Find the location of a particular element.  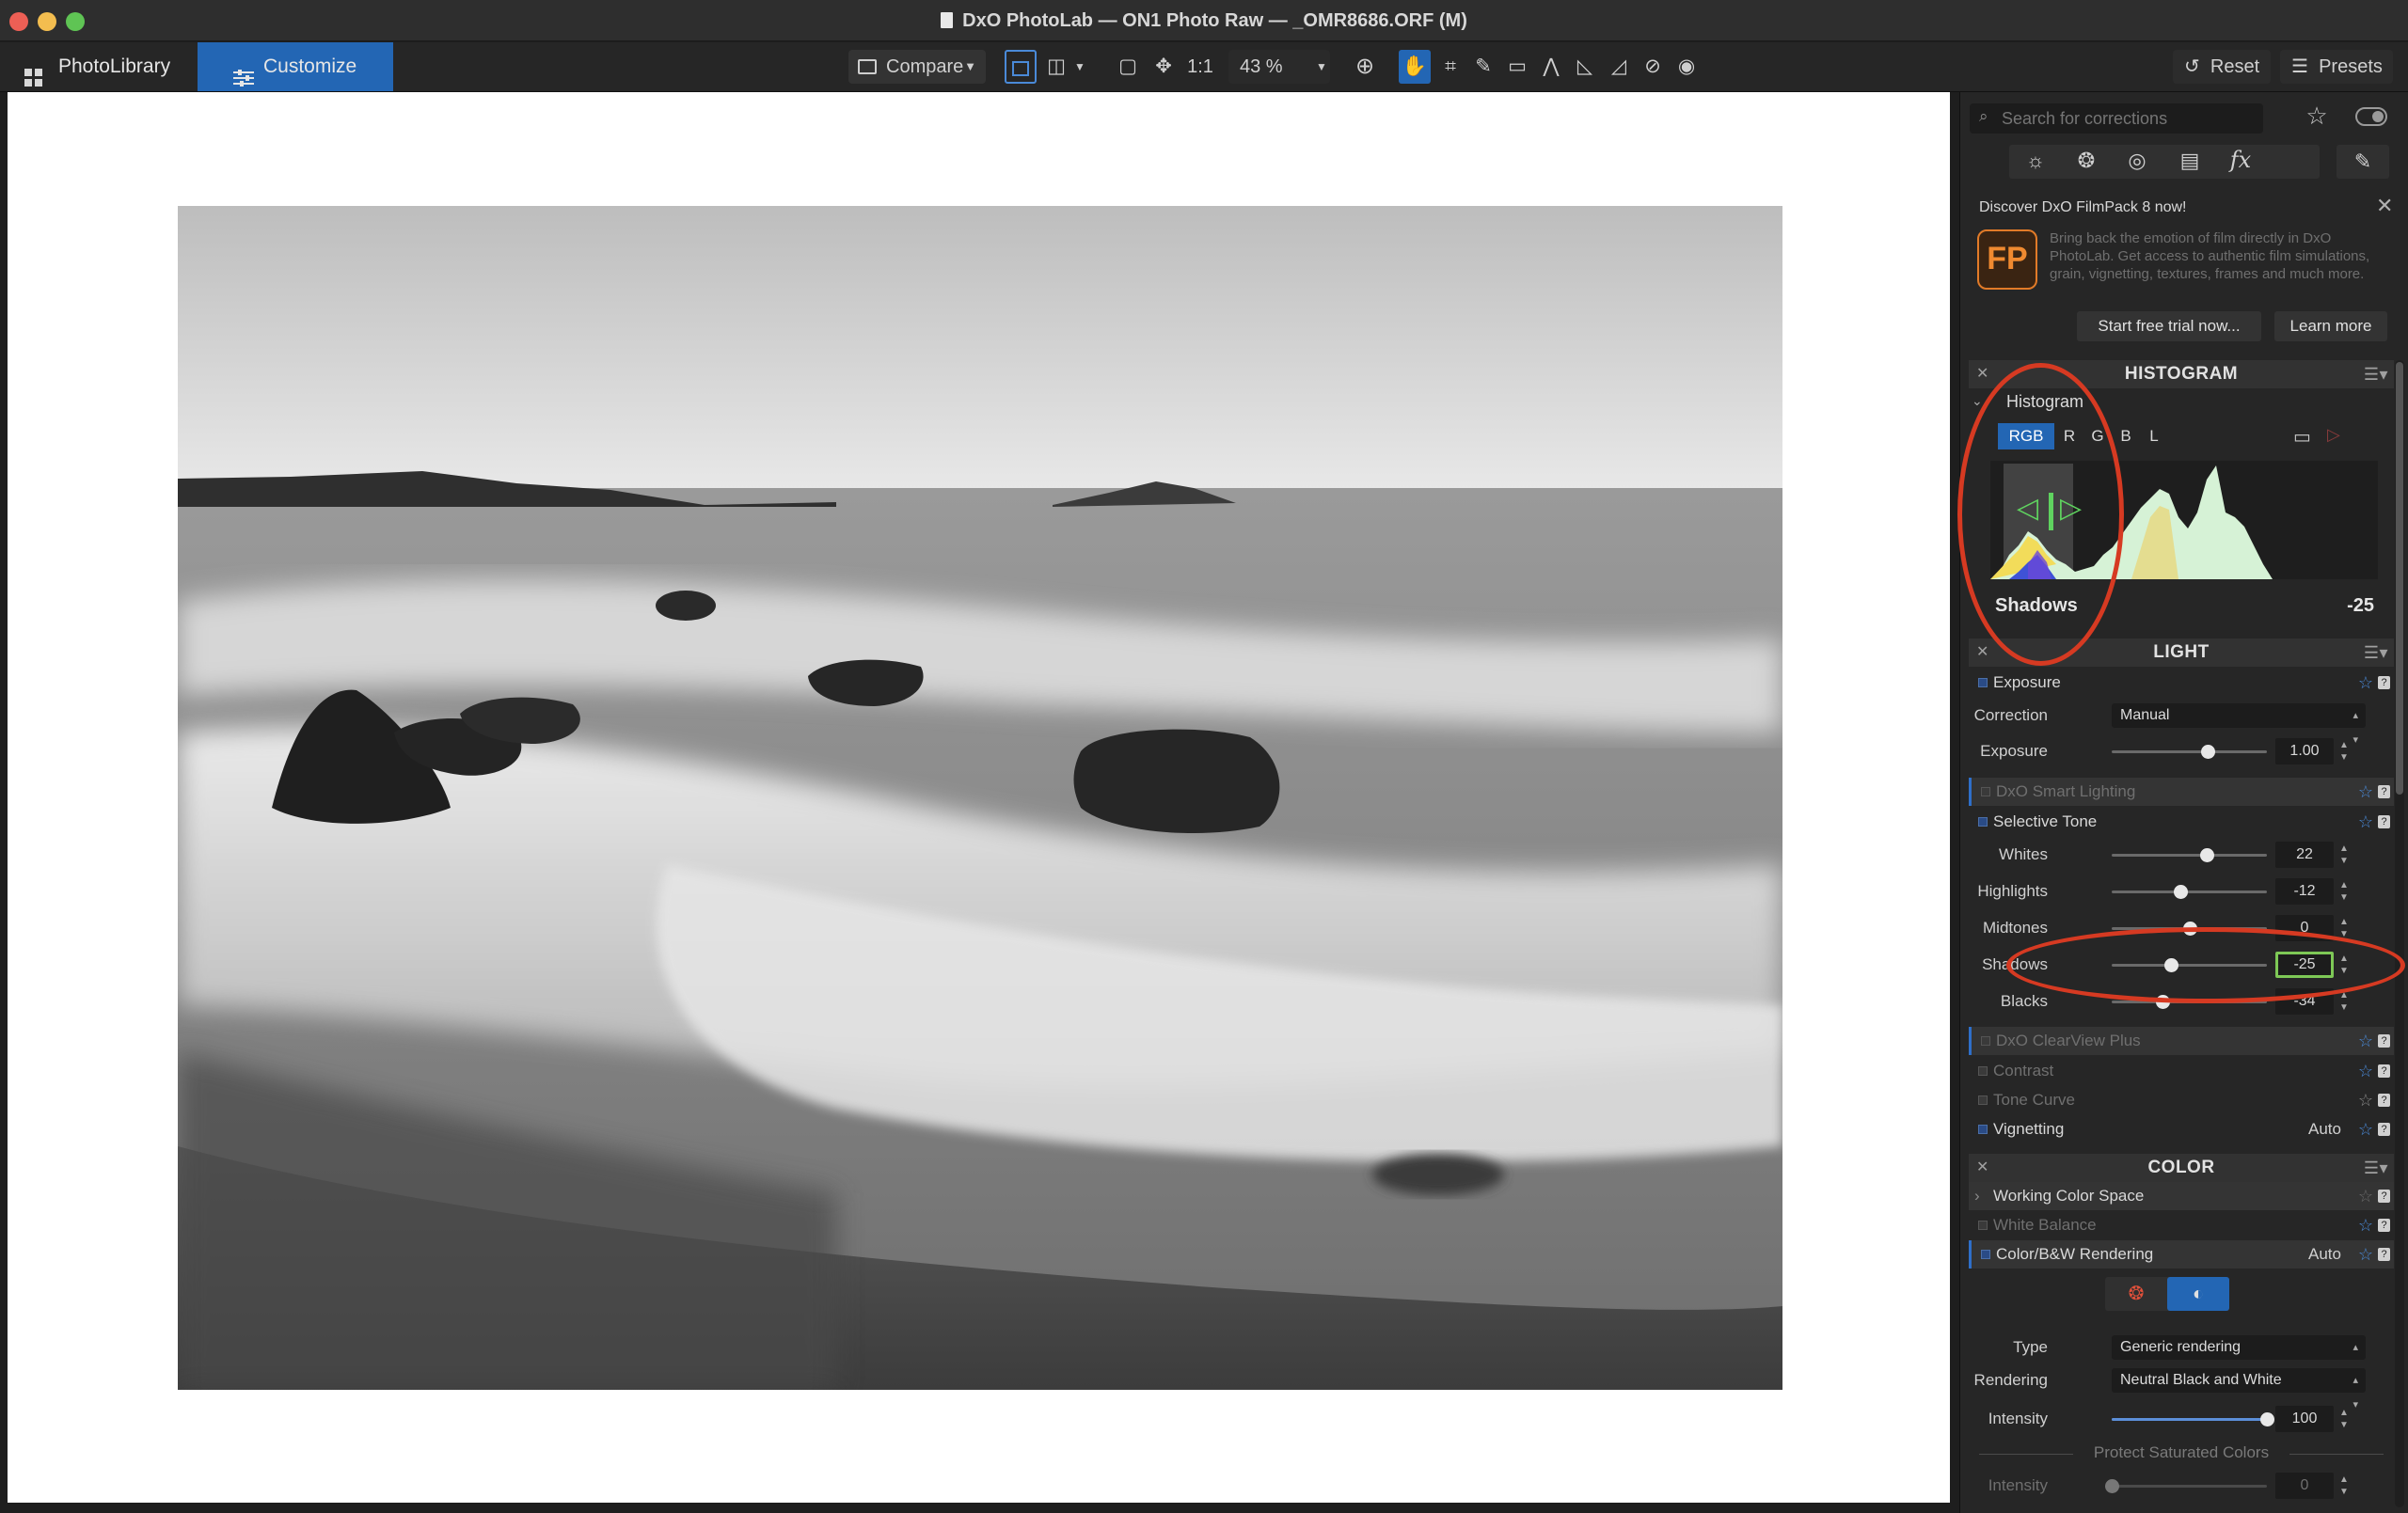

protect-intensity-slider-handle is located at coordinates (2112, 1486).